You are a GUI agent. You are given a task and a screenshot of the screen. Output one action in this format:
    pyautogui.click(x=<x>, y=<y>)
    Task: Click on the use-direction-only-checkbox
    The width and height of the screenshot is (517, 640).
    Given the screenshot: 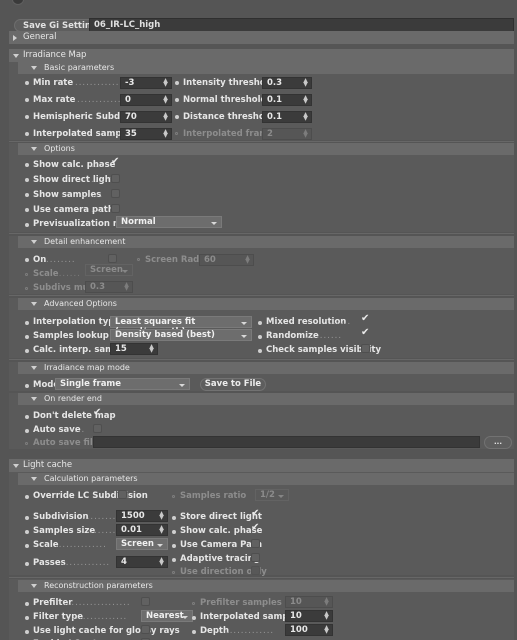 What is the action you would take?
    pyautogui.click(x=255, y=570)
    